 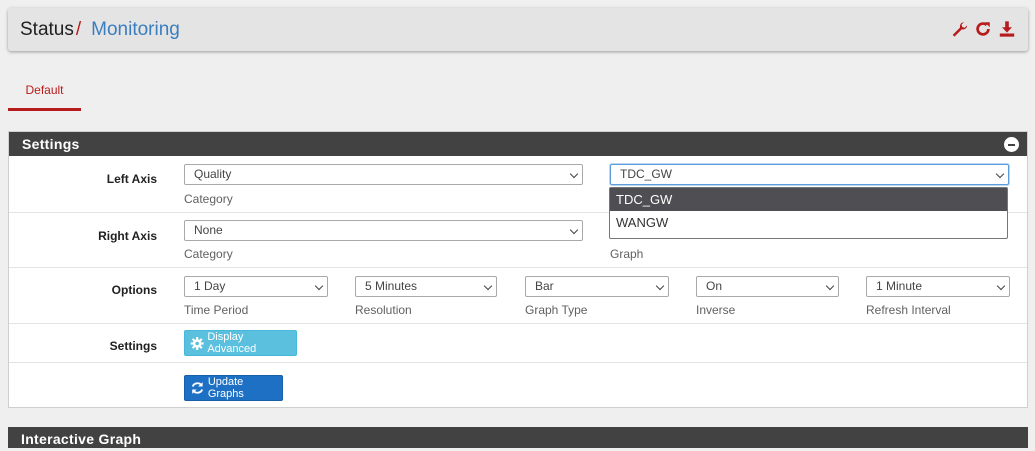 What do you see at coordinates (383, 230) in the screenshot?
I see `right-axis-category-select: None` at bounding box center [383, 230].